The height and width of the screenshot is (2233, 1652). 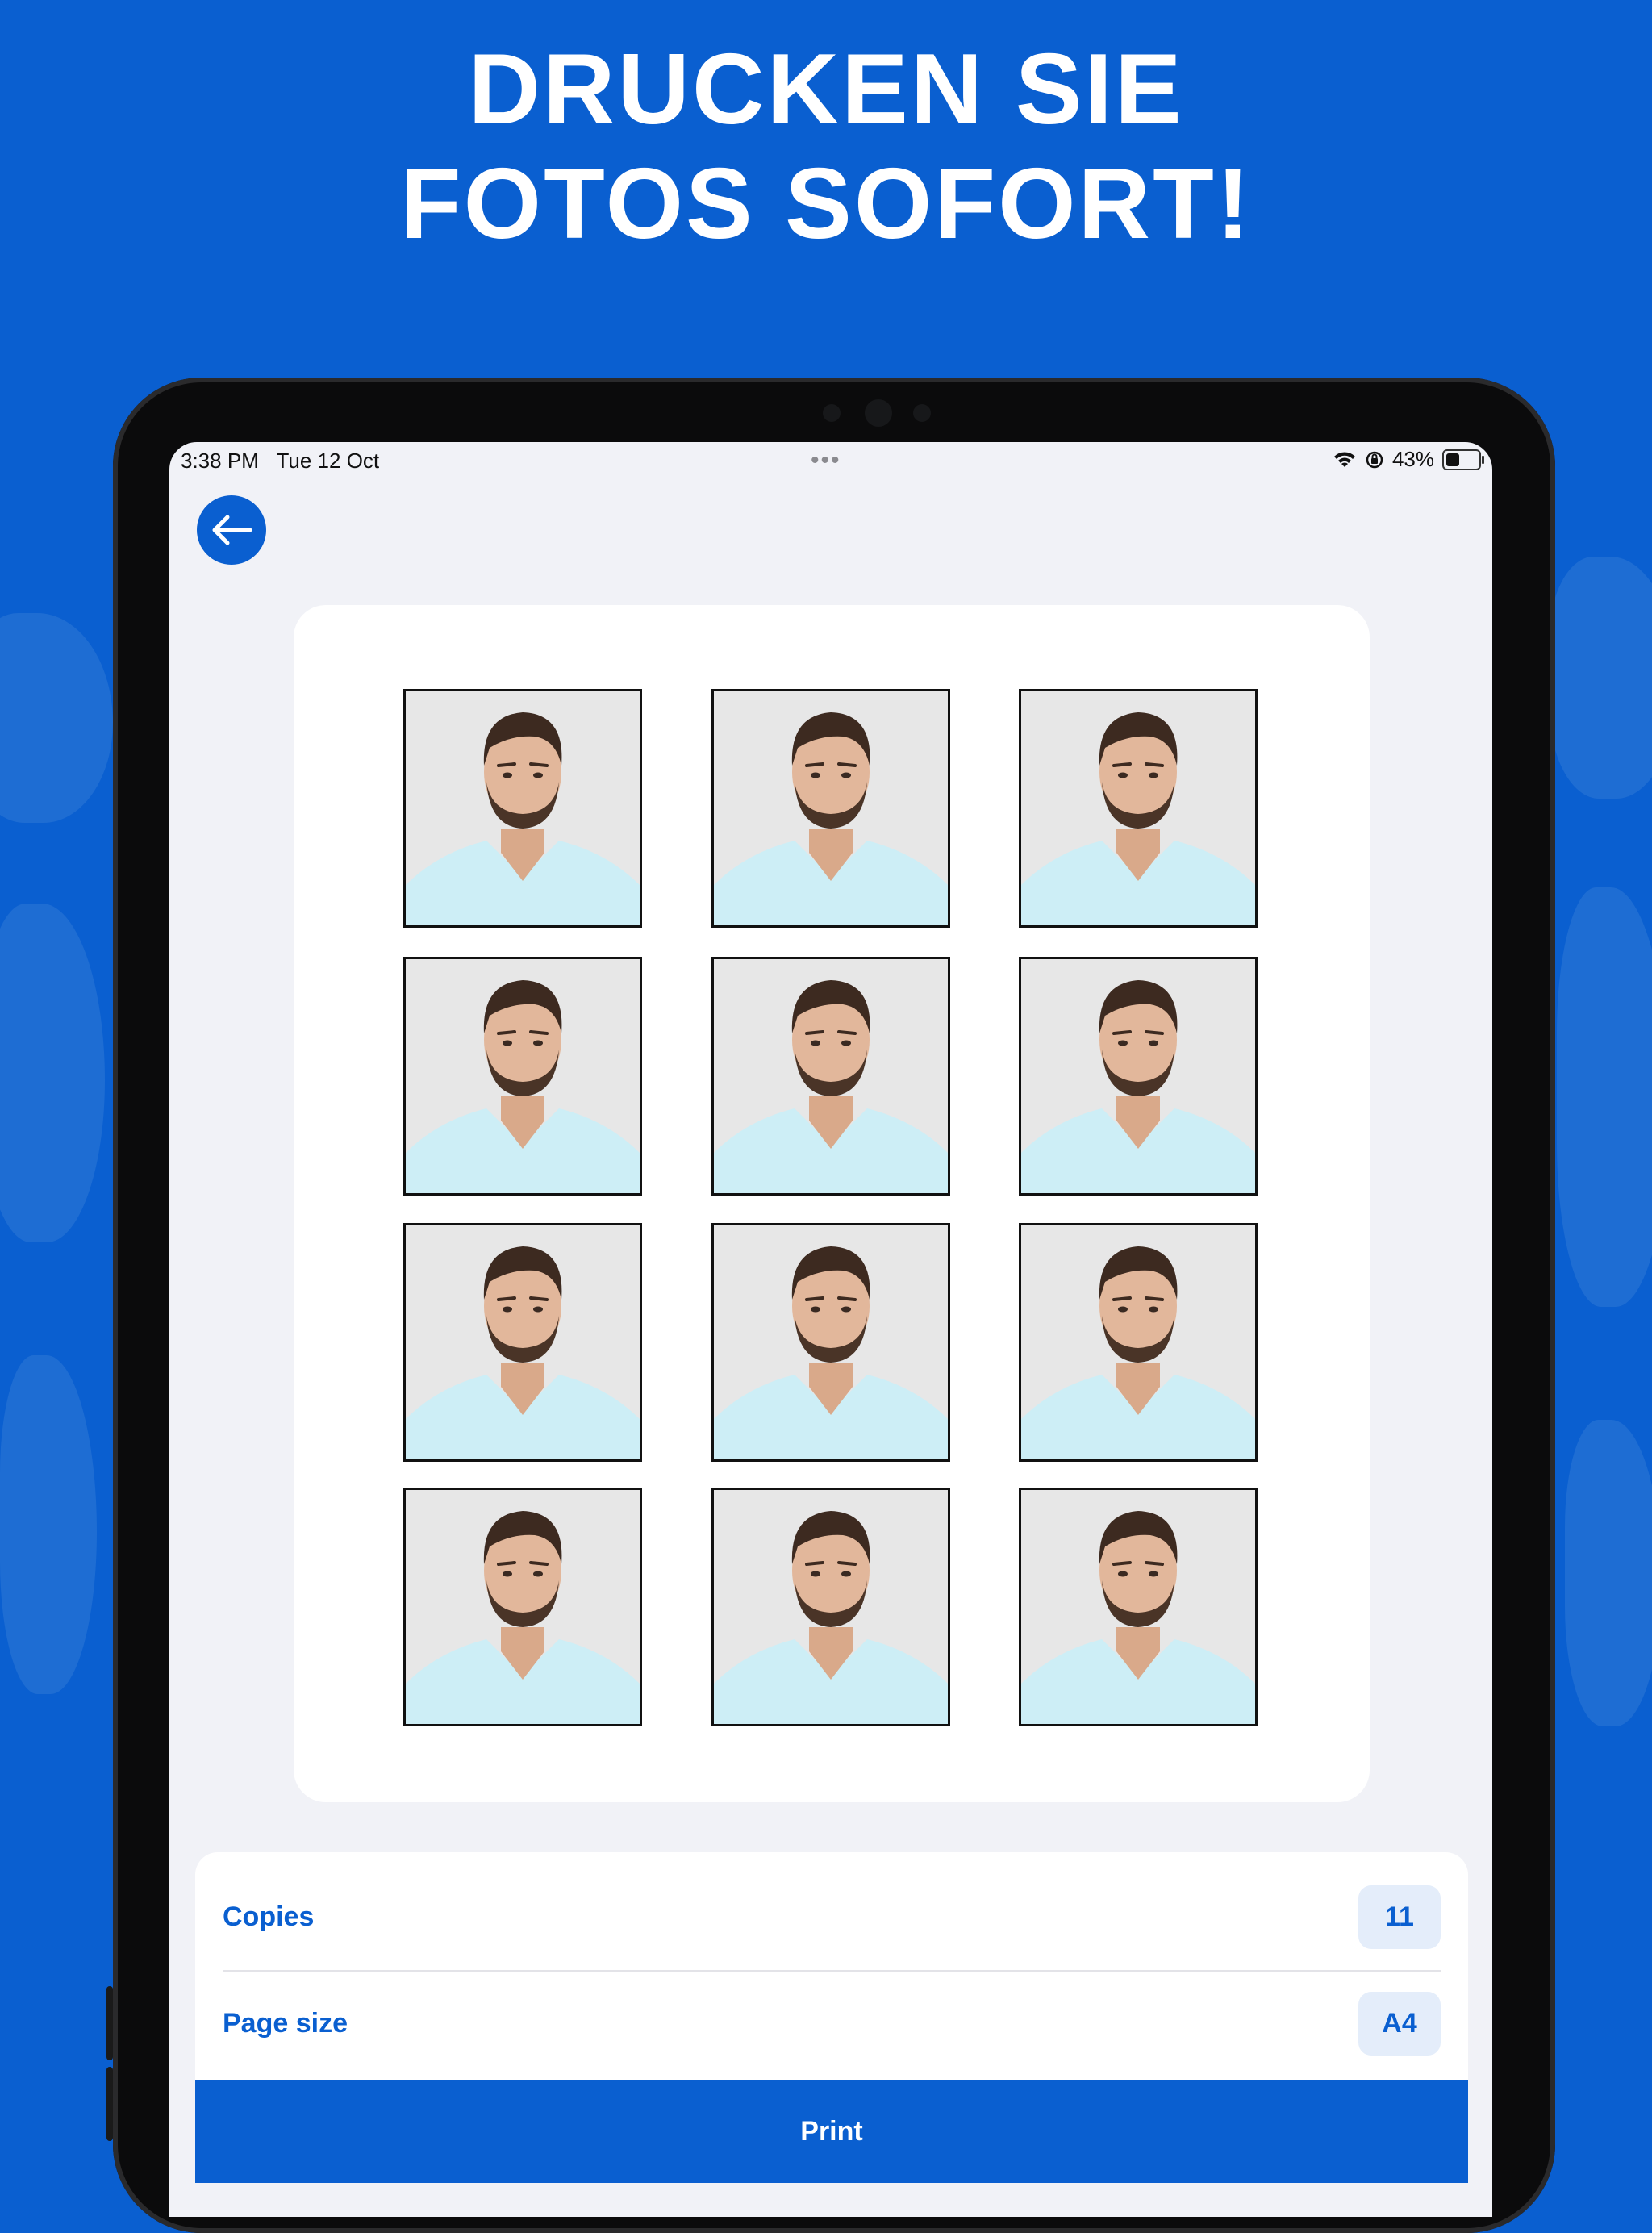 I want to click on status-right: 43%, so click(x=1408, y=459).